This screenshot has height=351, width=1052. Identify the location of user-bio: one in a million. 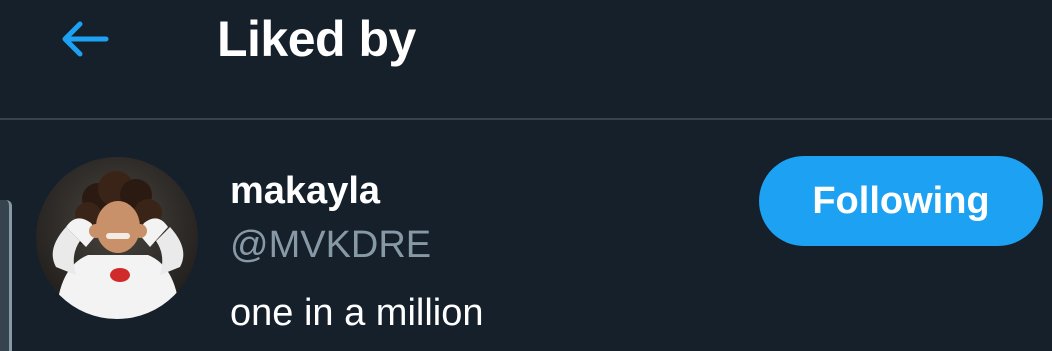
(357, 313).